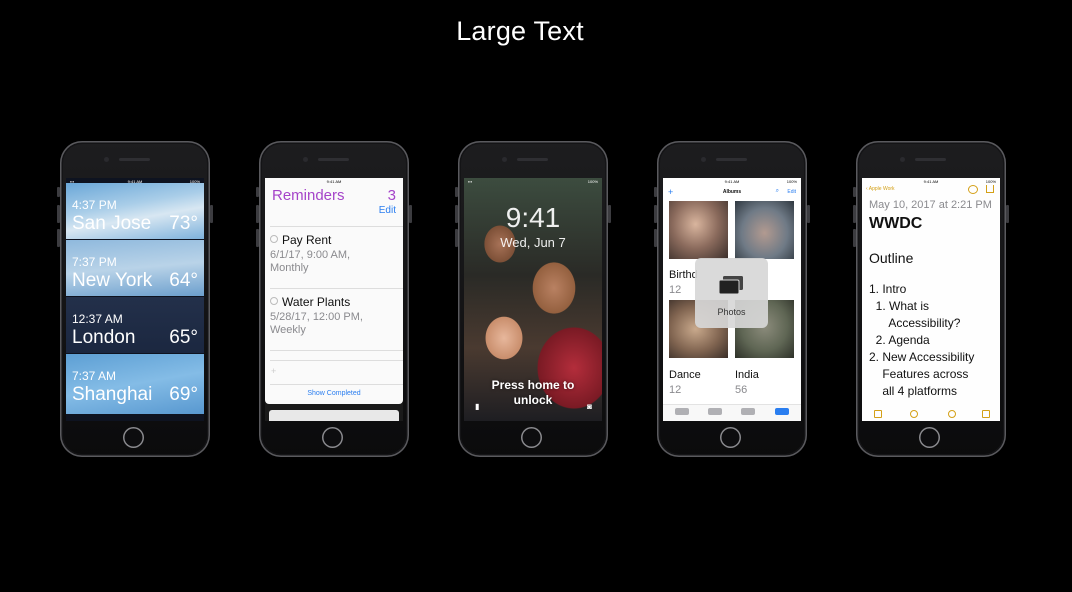 The height and width of the screenshot is (592, 1072). Describe the element at coordinates (914, 414) in the screenshot. I see `checklist-icon` at that location.